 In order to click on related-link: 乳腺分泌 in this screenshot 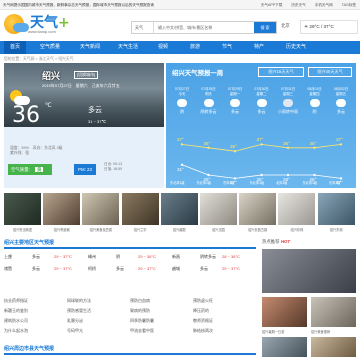, I will do `click(75, 321)`.